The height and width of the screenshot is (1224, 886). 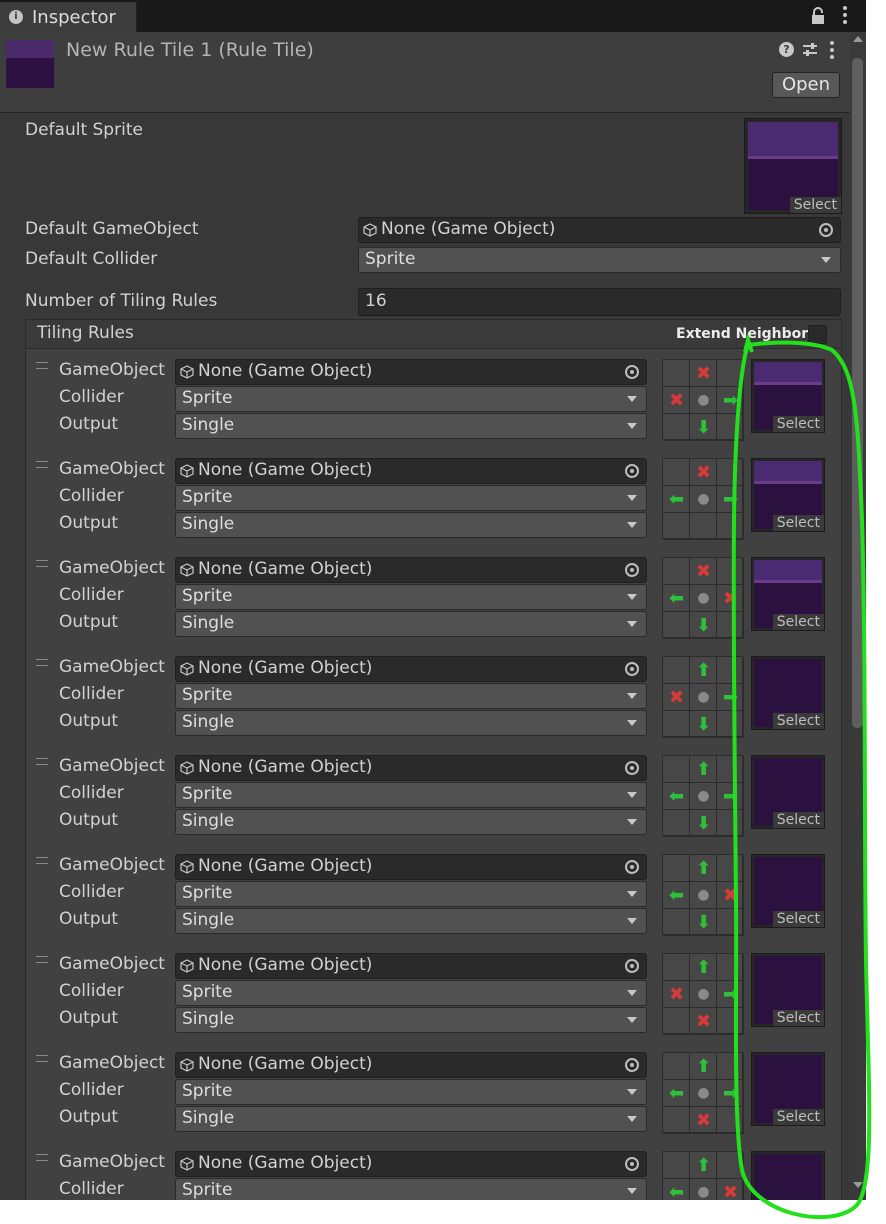 I want to click on window-menu-icon, so click(x=845, y=16).